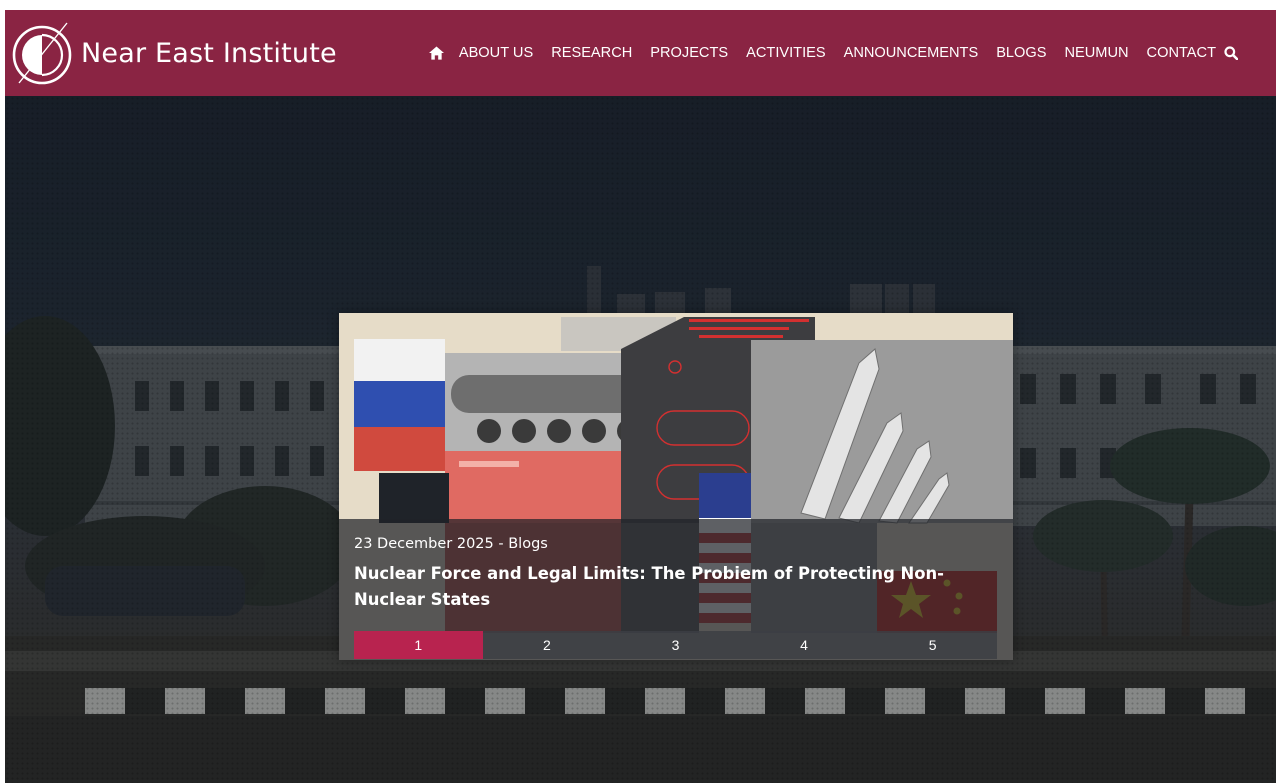  Describe the element at coordinates (418, 645) in the screenshot. I see `pager-button-1: 1` at that location.